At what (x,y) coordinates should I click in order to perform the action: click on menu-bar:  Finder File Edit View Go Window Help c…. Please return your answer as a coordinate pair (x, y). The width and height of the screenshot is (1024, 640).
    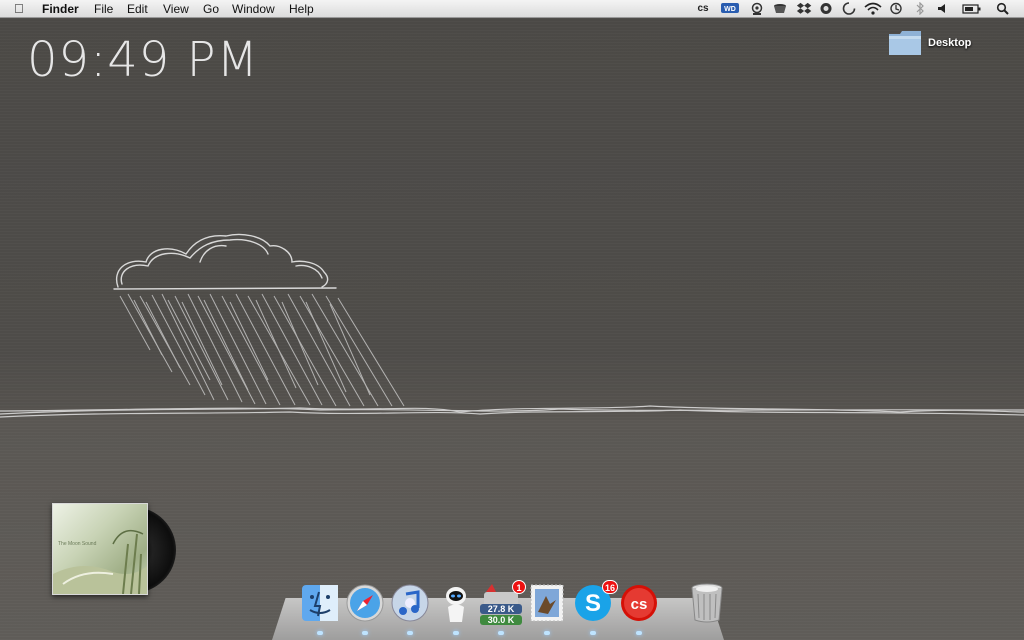
    Looking at the image, I should click on (512, 9).